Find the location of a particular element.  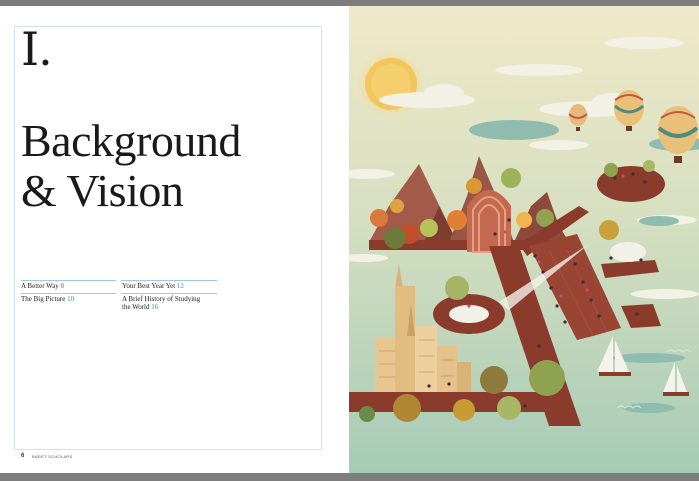

toc-item-page: 10 is located at coordinates (71, 299).